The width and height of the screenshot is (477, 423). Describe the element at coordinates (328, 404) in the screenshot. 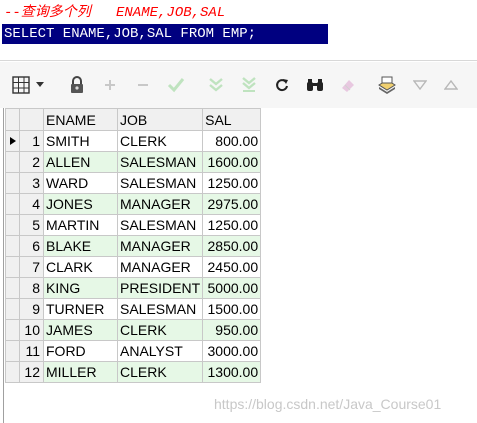

I see `watermark: https://blog.csdn.net/Java_Course01` at that location.